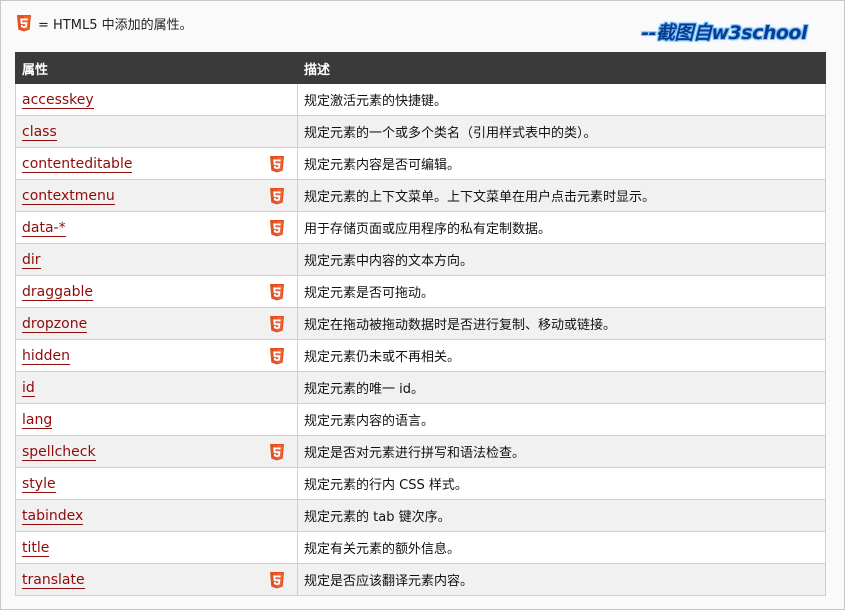 The image size is (845, 610). Describe the element at coordinates (53, 516) in the screenshot. I see `attribute-link: tabindex` at that location.